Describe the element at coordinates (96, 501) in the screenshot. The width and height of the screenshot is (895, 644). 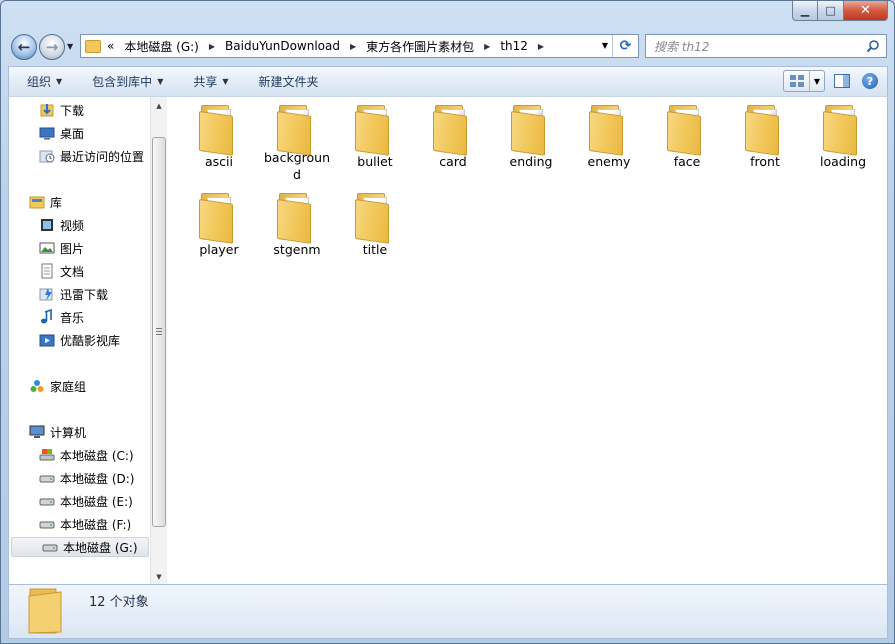
I see `sidebar-item-label: 本地磁盘 (E:)` at that location.